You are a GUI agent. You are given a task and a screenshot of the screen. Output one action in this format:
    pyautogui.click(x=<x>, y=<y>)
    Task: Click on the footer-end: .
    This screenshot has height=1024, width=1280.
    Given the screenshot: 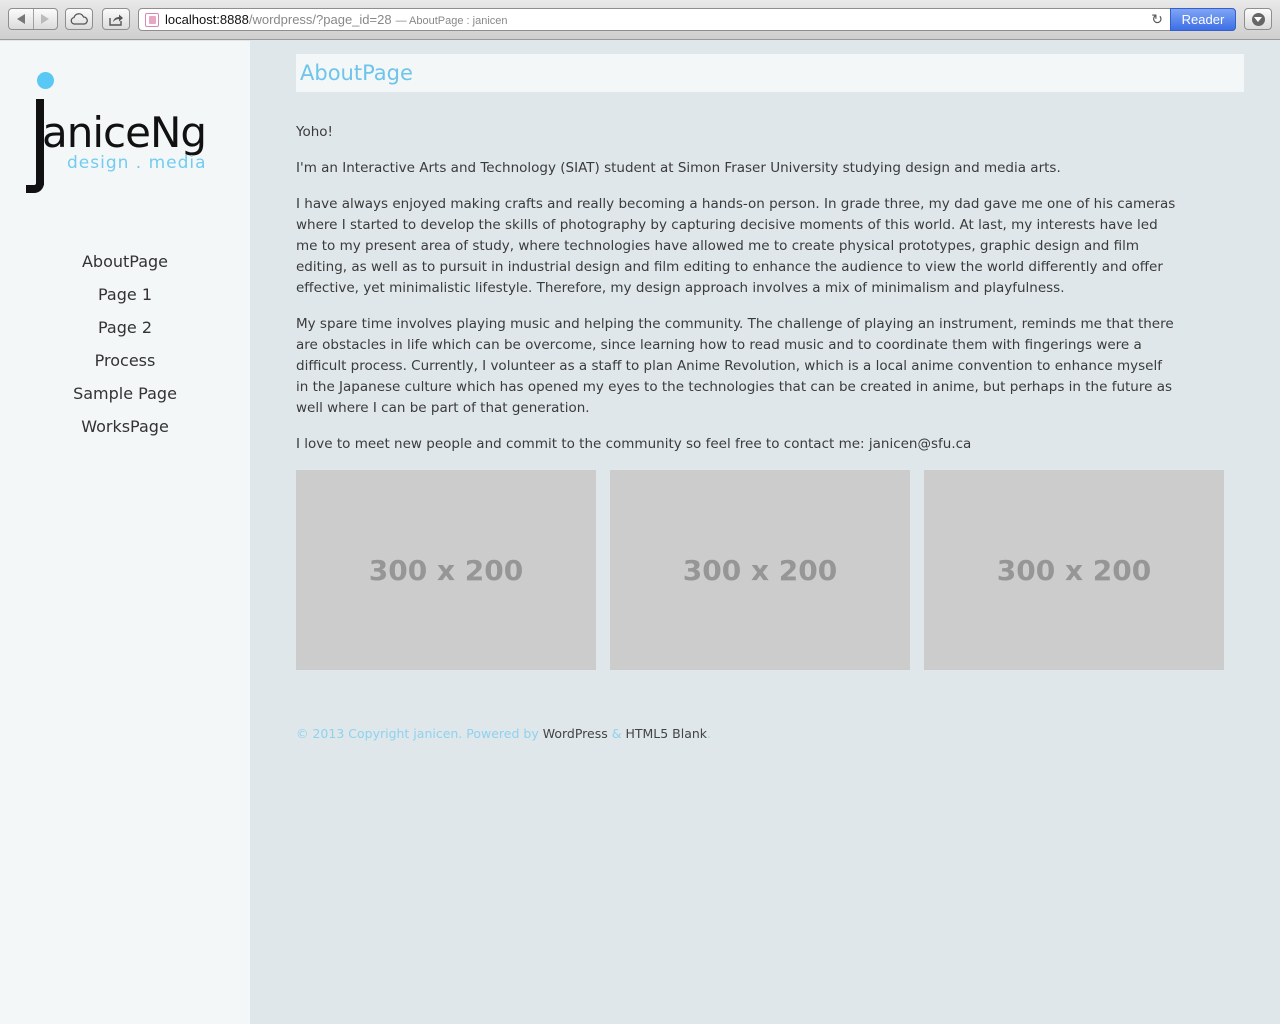 What is the action you would take?
    pyautogui.click(x=709, y=733)
    